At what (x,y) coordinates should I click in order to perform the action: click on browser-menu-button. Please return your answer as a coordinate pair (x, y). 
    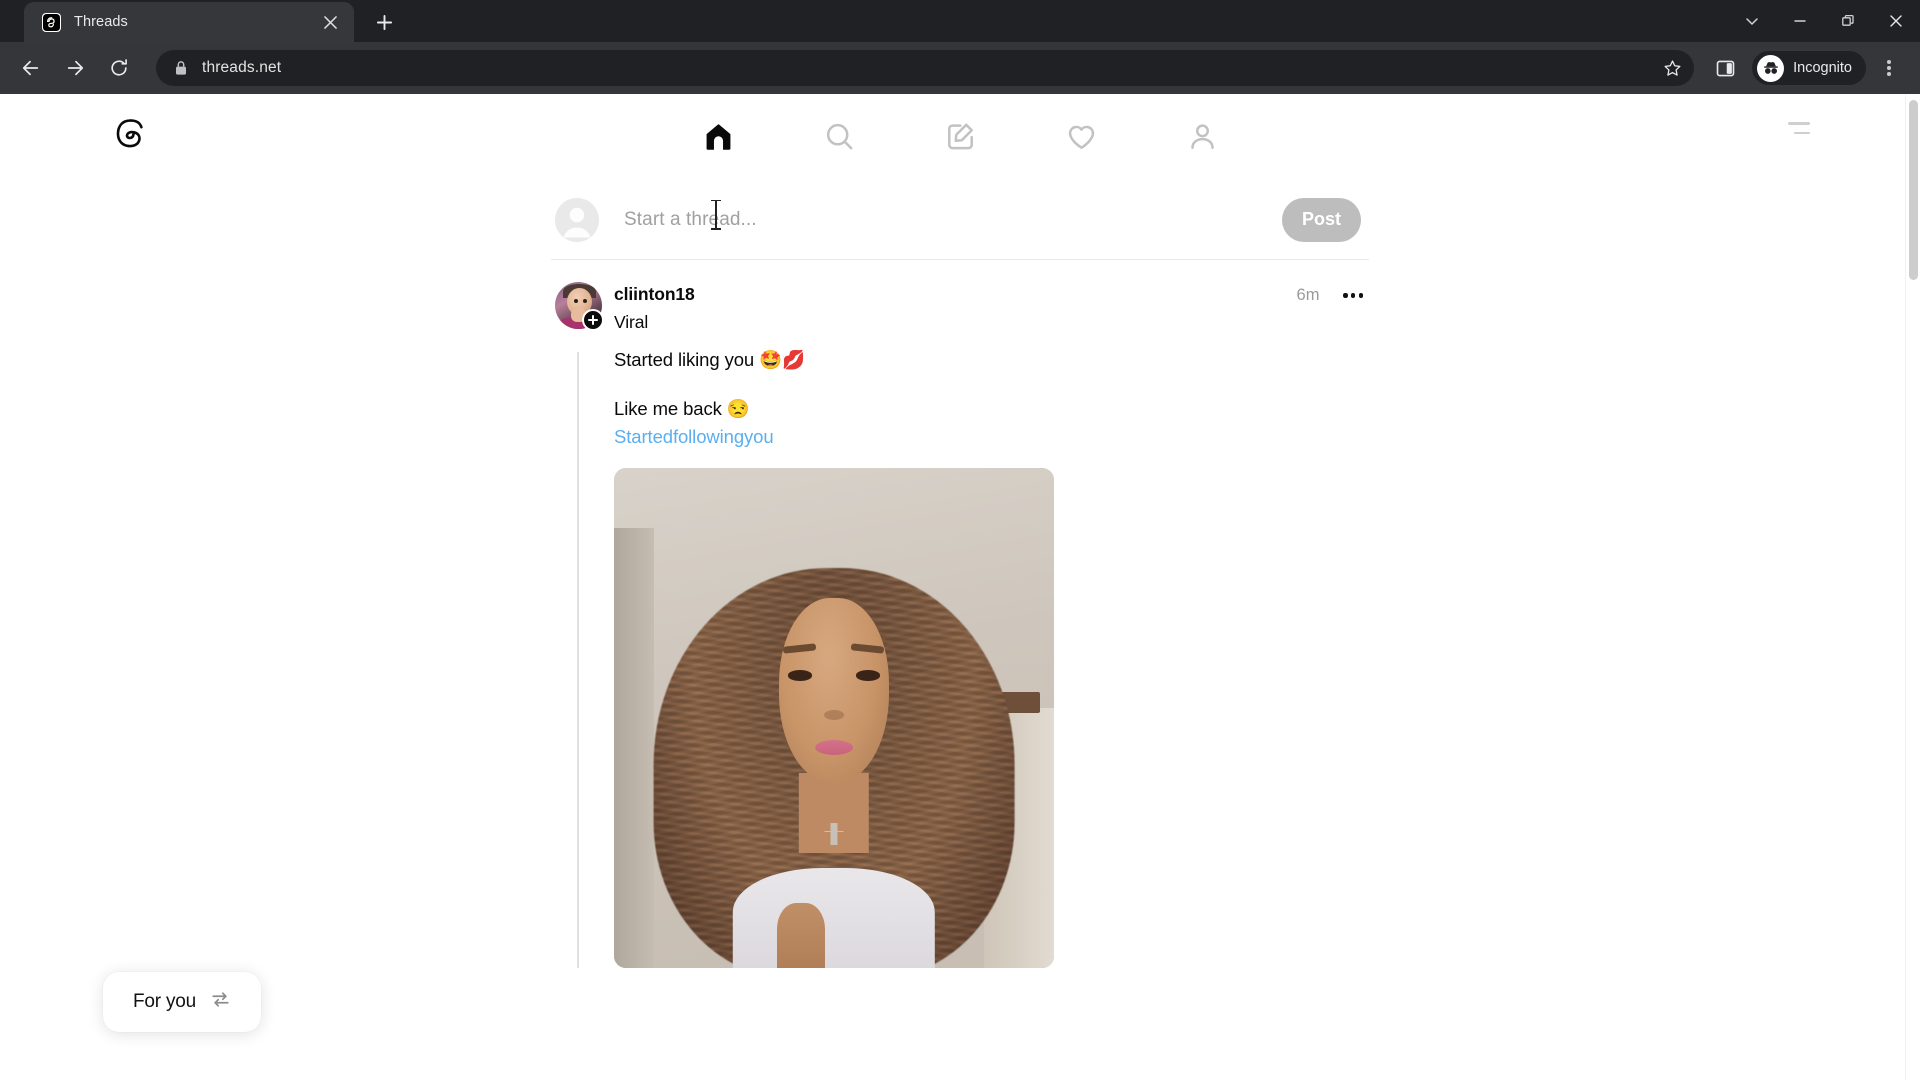
    Looking at the image, I should click on (1889, 68).